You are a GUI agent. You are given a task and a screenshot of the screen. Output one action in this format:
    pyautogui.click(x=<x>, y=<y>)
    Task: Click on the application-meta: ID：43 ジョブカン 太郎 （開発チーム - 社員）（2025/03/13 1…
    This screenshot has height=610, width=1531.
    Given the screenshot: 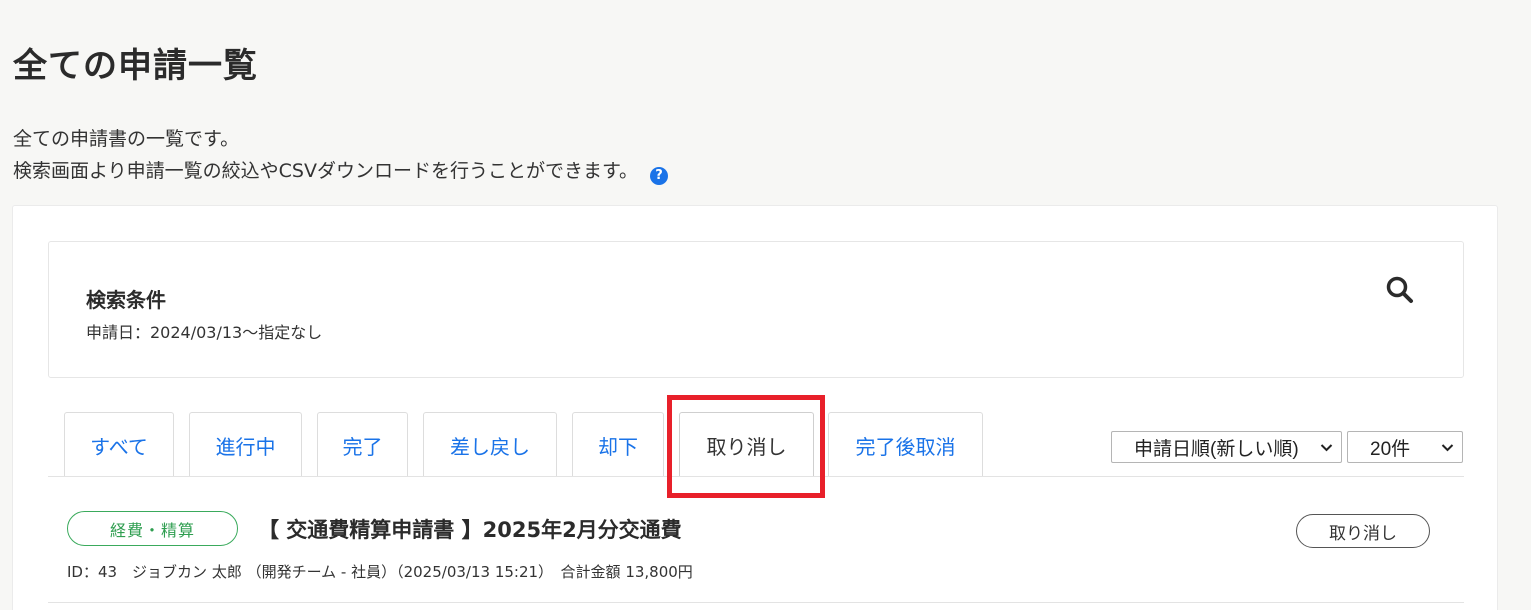 What is the action you would take?
    pyautogui.click(x=380, y=572)
    